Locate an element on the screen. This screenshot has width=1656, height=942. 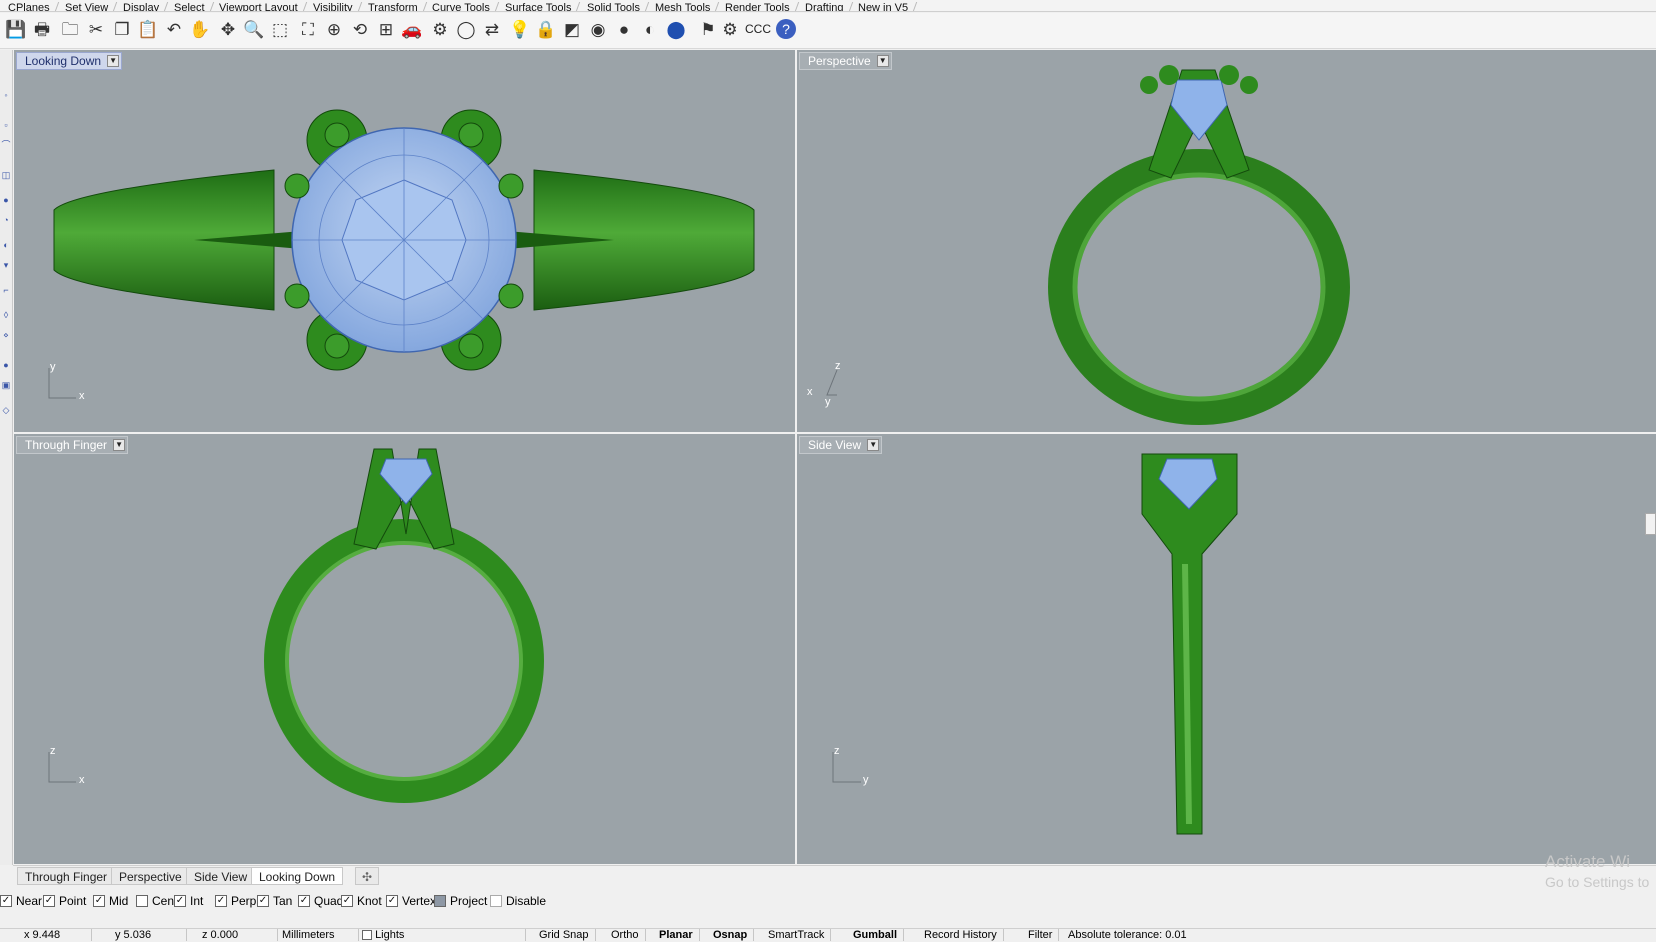
flag-icon: ⚑ is located at coordinates (708, 29).